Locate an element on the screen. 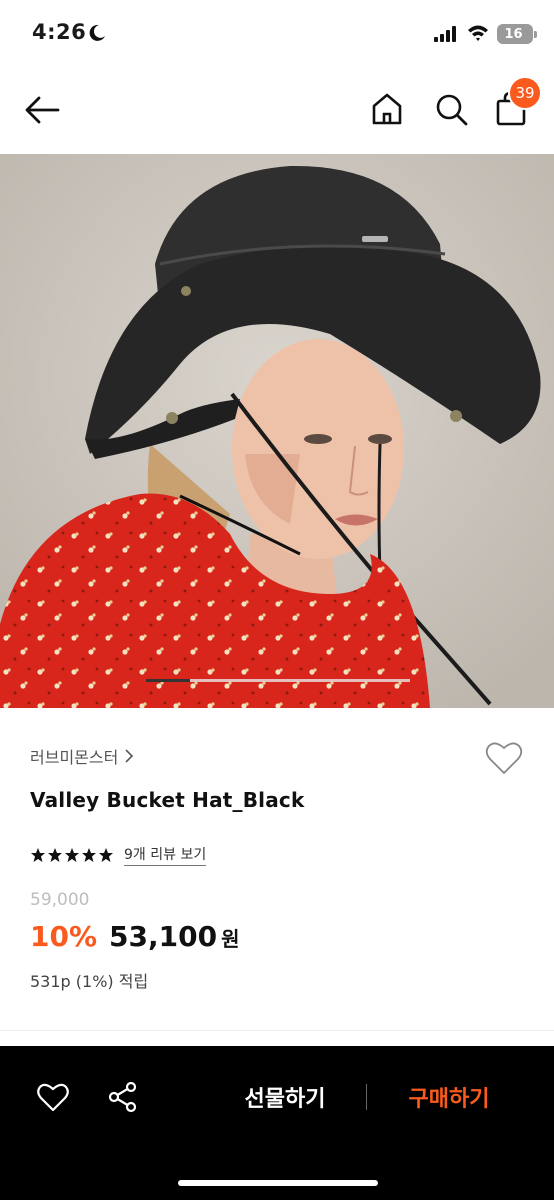 Image resolution: width=554 pixels, height=1200 pixels. gift-button: 선물하기 is located at coordinates (285, 1097).